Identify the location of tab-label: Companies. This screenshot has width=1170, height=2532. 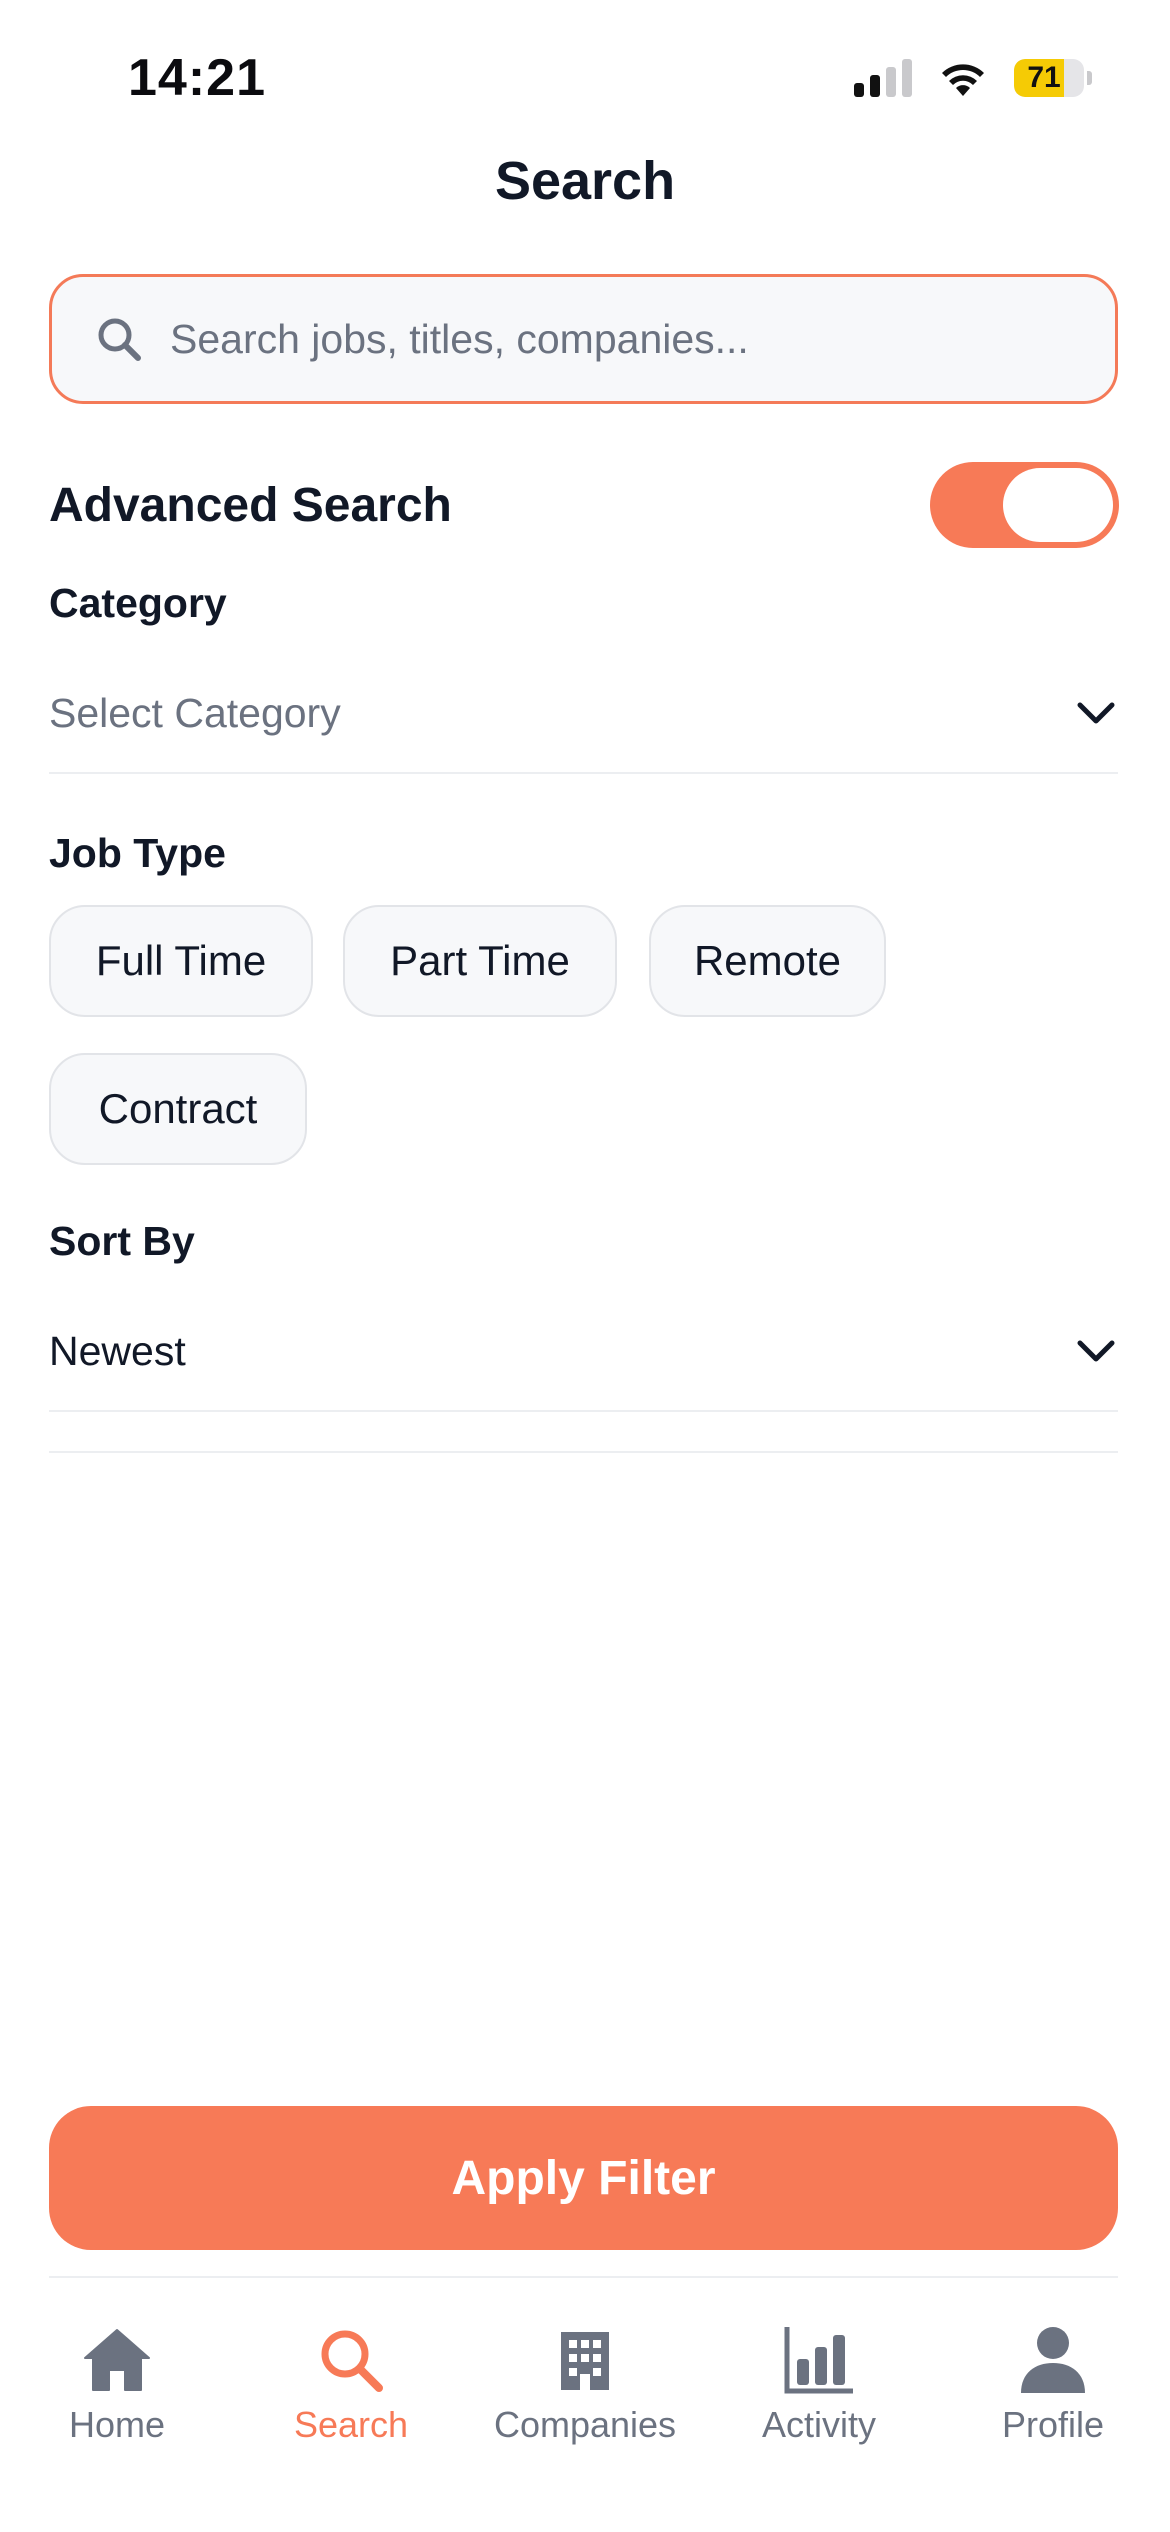
(585, 2424).